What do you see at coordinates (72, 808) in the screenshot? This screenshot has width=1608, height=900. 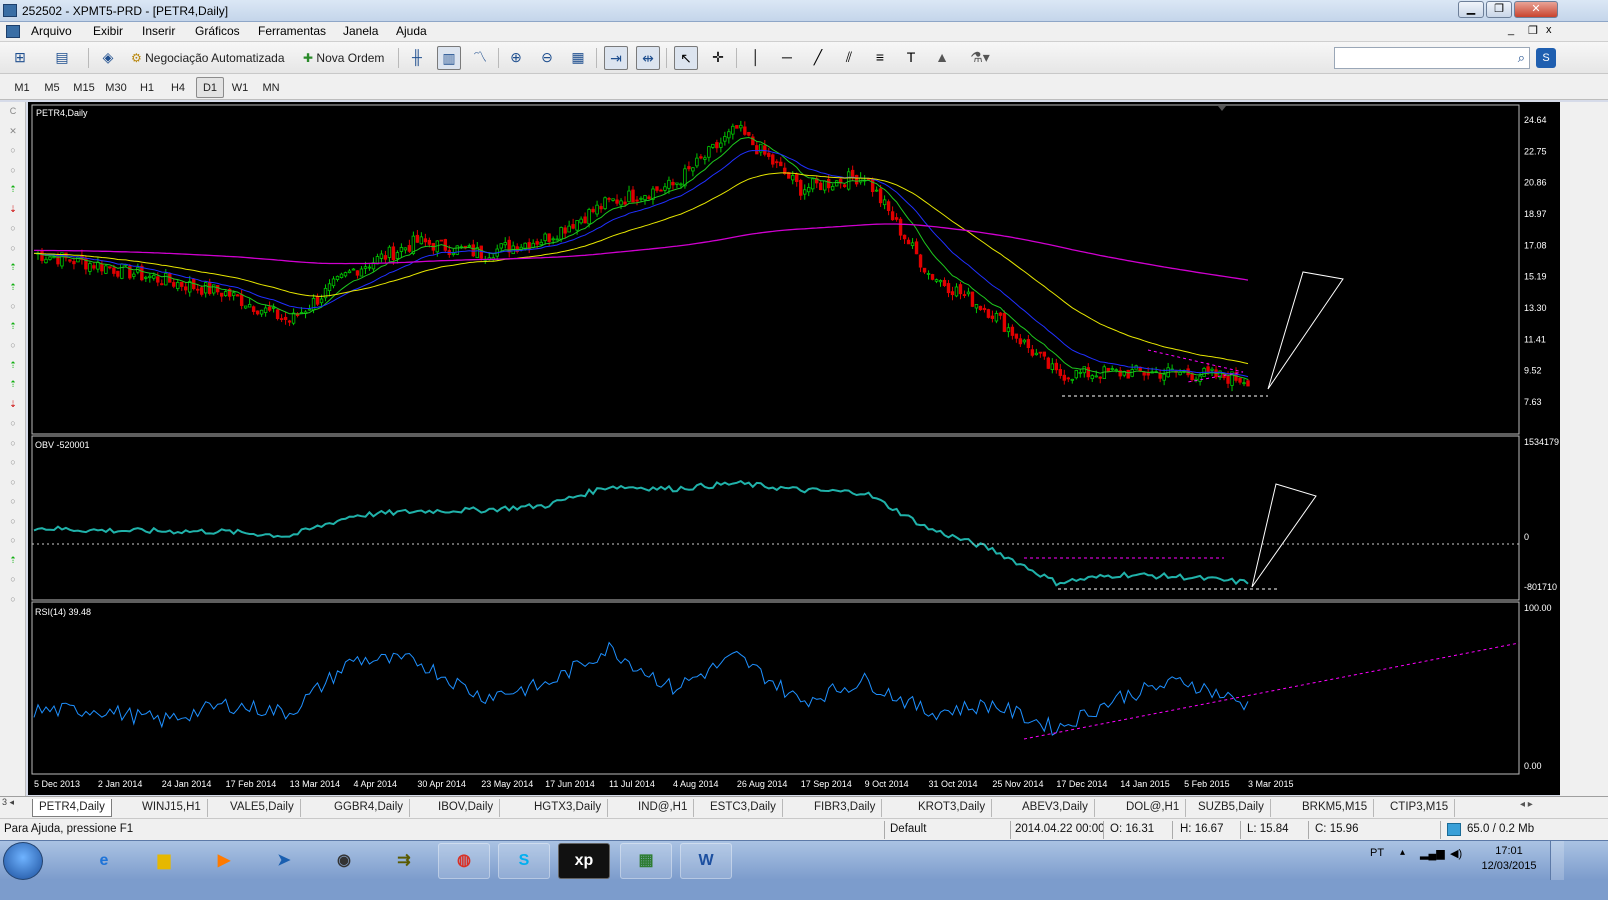 I see `chart-tab-petr4-daily: PETR4,Daily` at bounding box center [72, 808].